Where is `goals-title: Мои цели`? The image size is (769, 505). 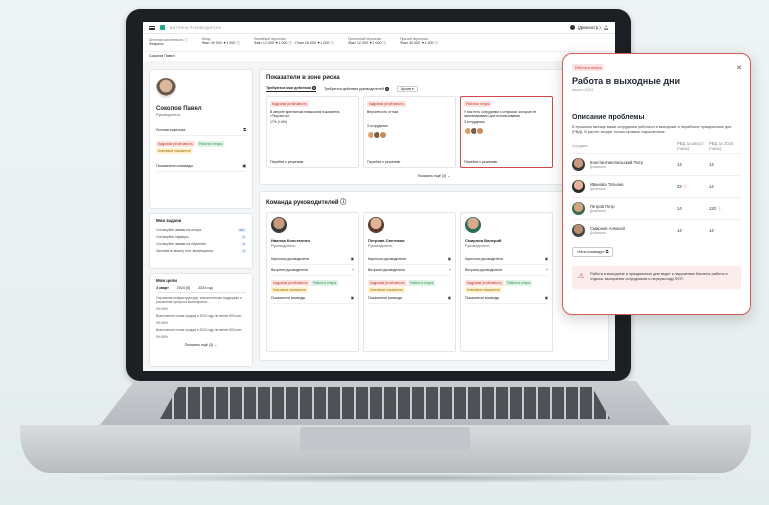 goals-title: Мои цели is located at coordinates (166, 280).